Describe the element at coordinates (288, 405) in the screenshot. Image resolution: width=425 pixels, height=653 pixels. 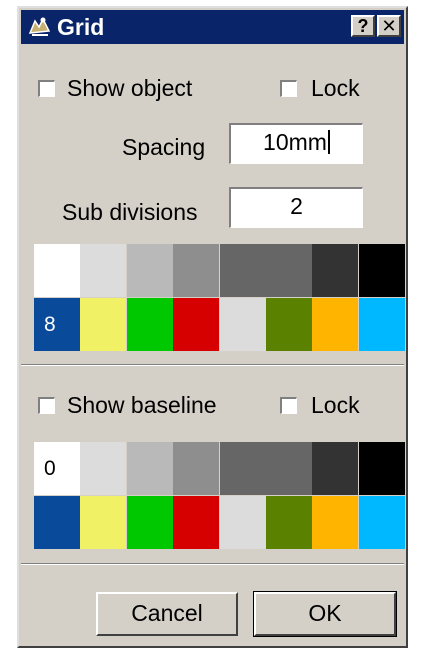
I see `baseline-lock-checkbox` at that location.